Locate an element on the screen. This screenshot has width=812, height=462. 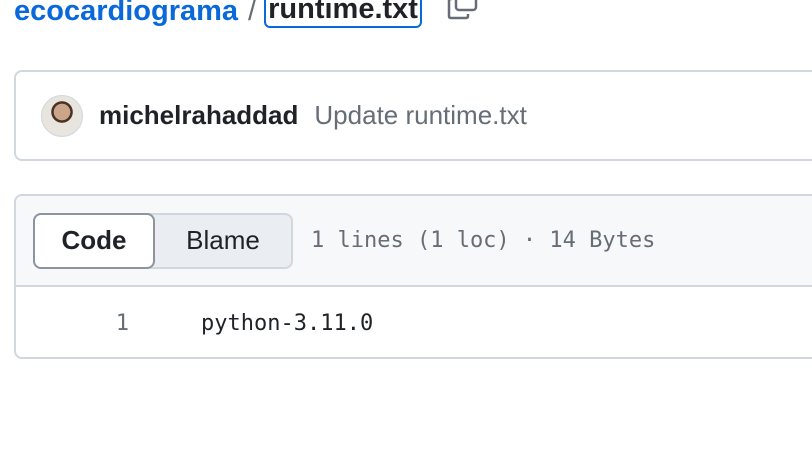
avatar is located at coordinates (62, 115).